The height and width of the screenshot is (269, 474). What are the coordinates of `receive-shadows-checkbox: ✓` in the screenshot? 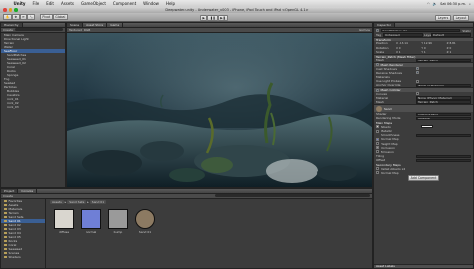 It's located at (417, 73).